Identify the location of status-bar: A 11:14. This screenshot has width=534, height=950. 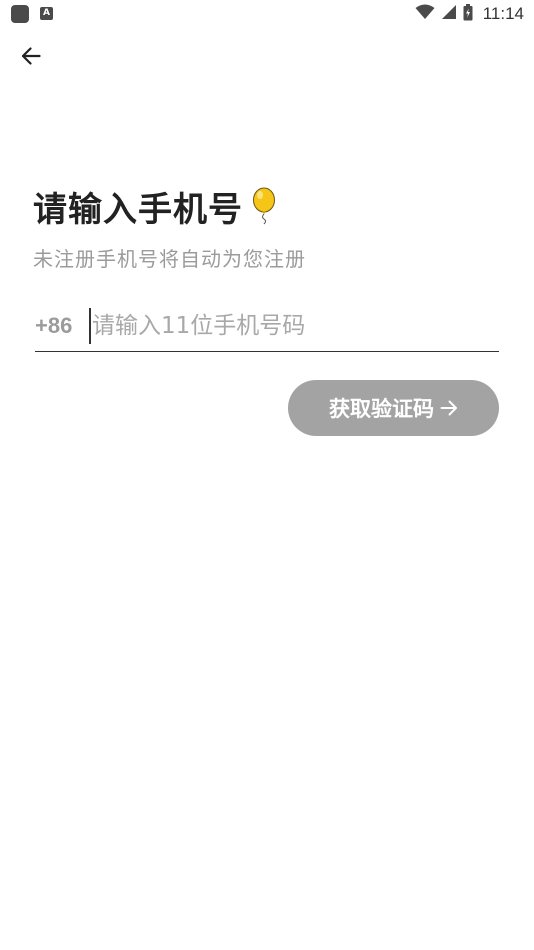
(267, 14).